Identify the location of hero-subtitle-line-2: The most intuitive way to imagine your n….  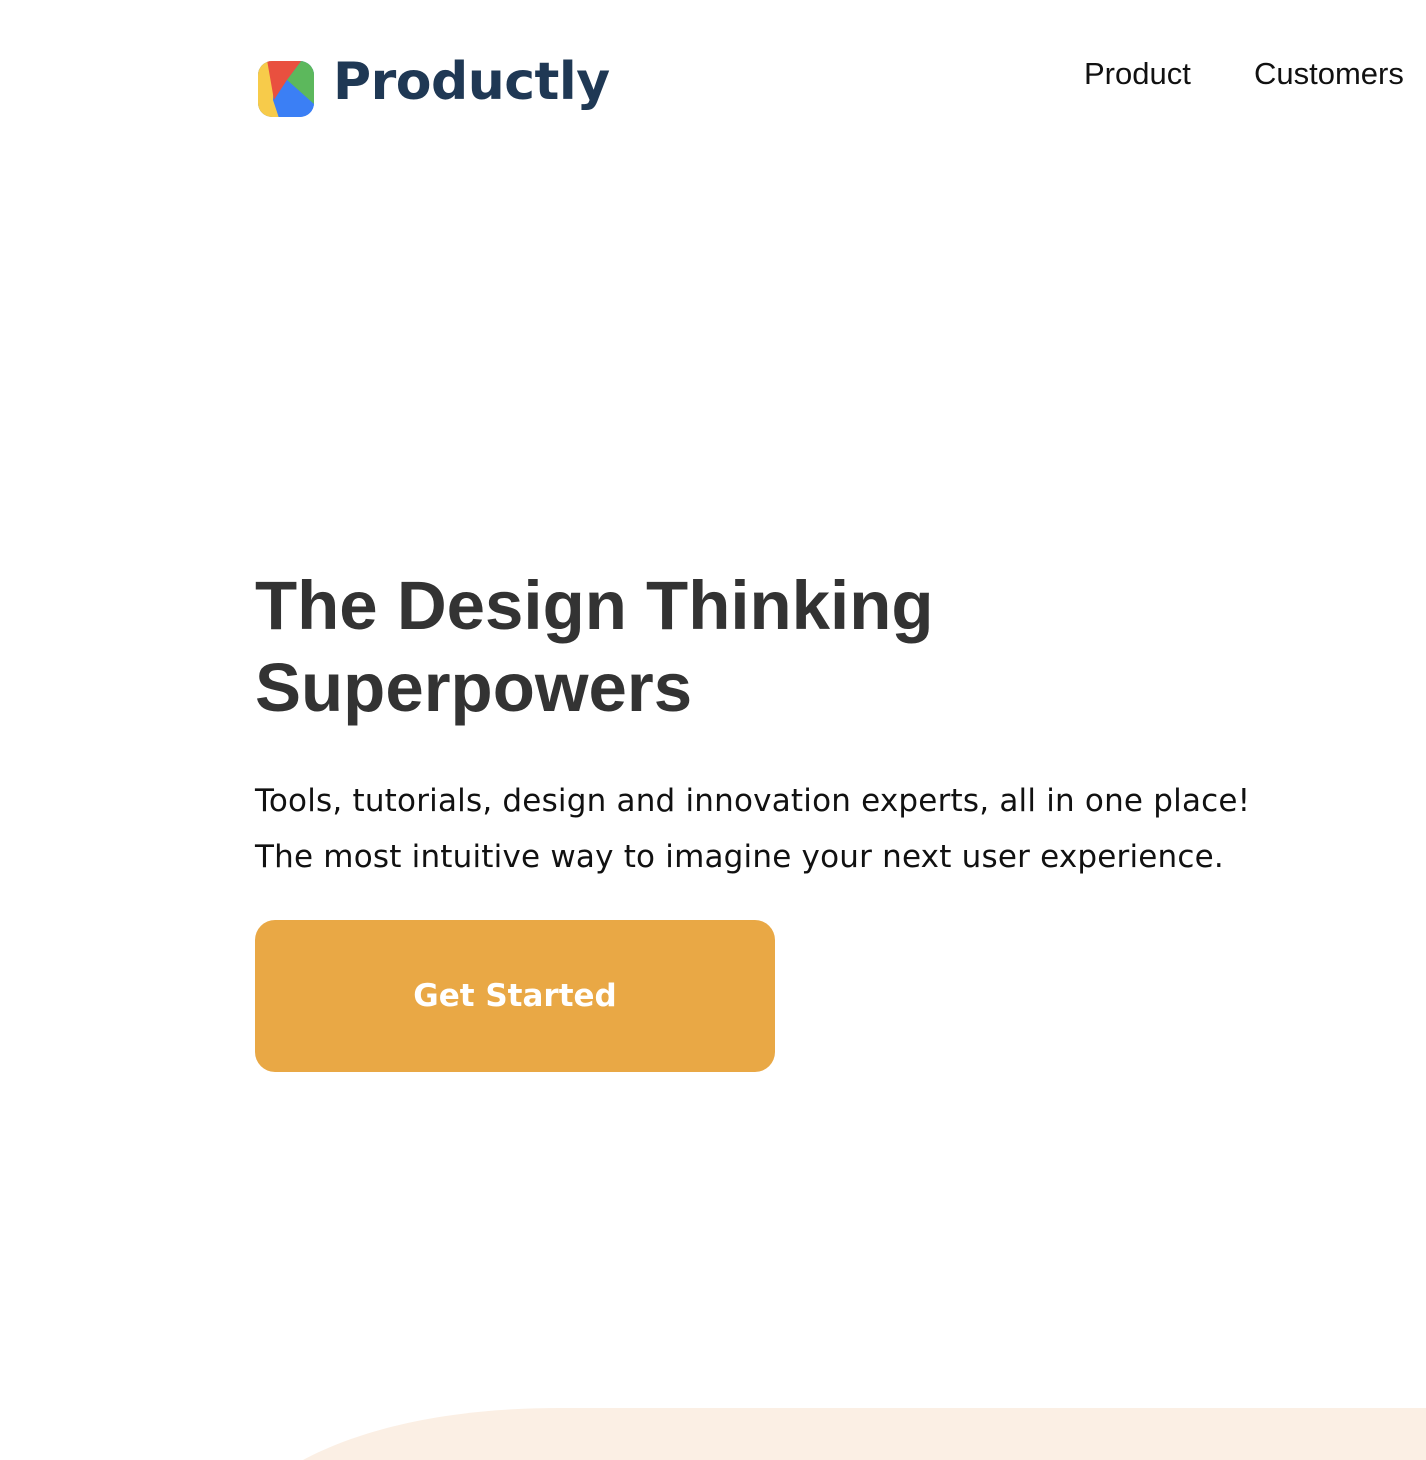
(739, 857).